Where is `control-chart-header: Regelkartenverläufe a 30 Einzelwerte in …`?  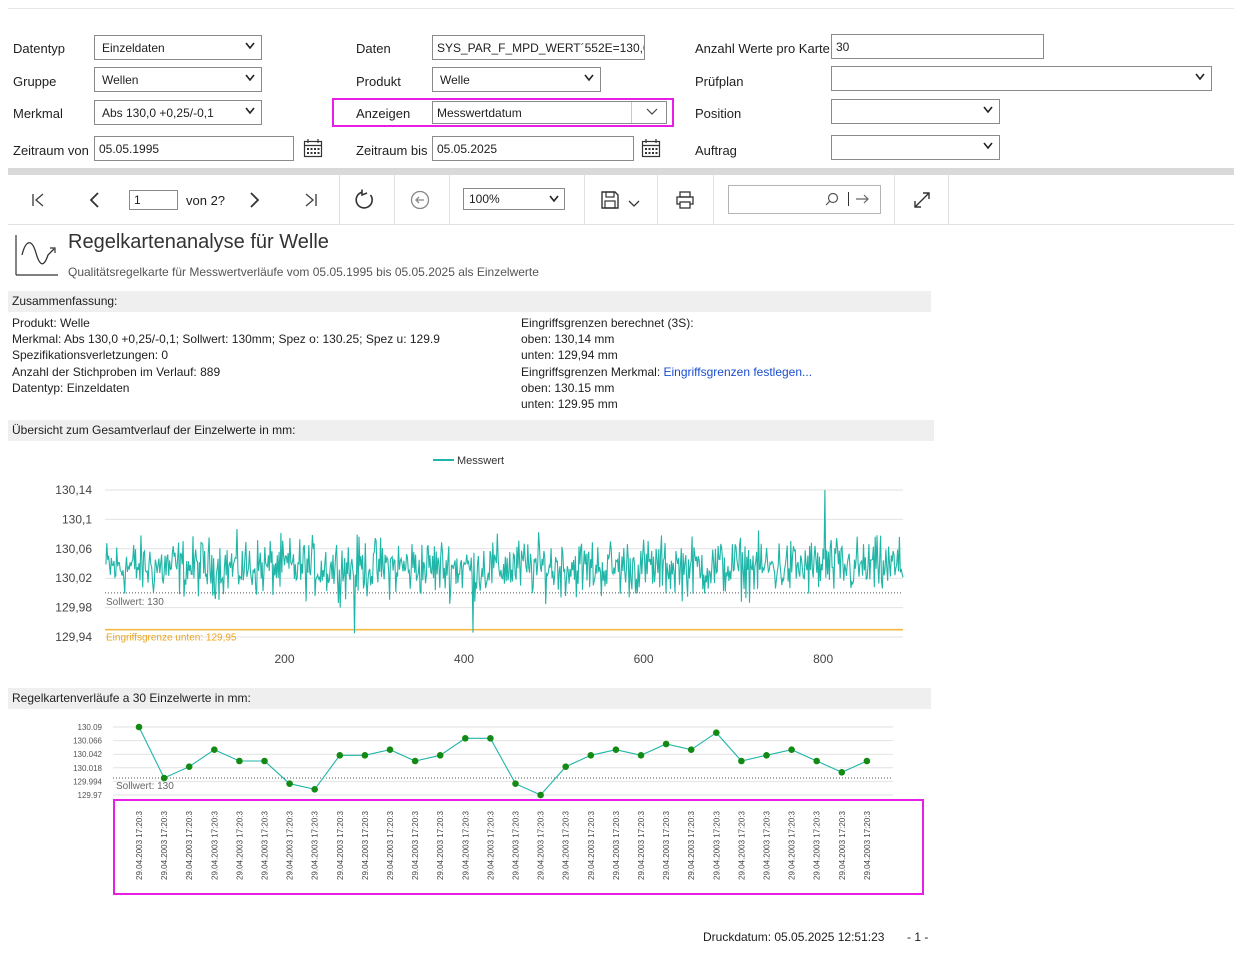 control-chart-header: Regelkartenverläufe a 30 Einzelwerte in … is located at coordinates (469, 698).